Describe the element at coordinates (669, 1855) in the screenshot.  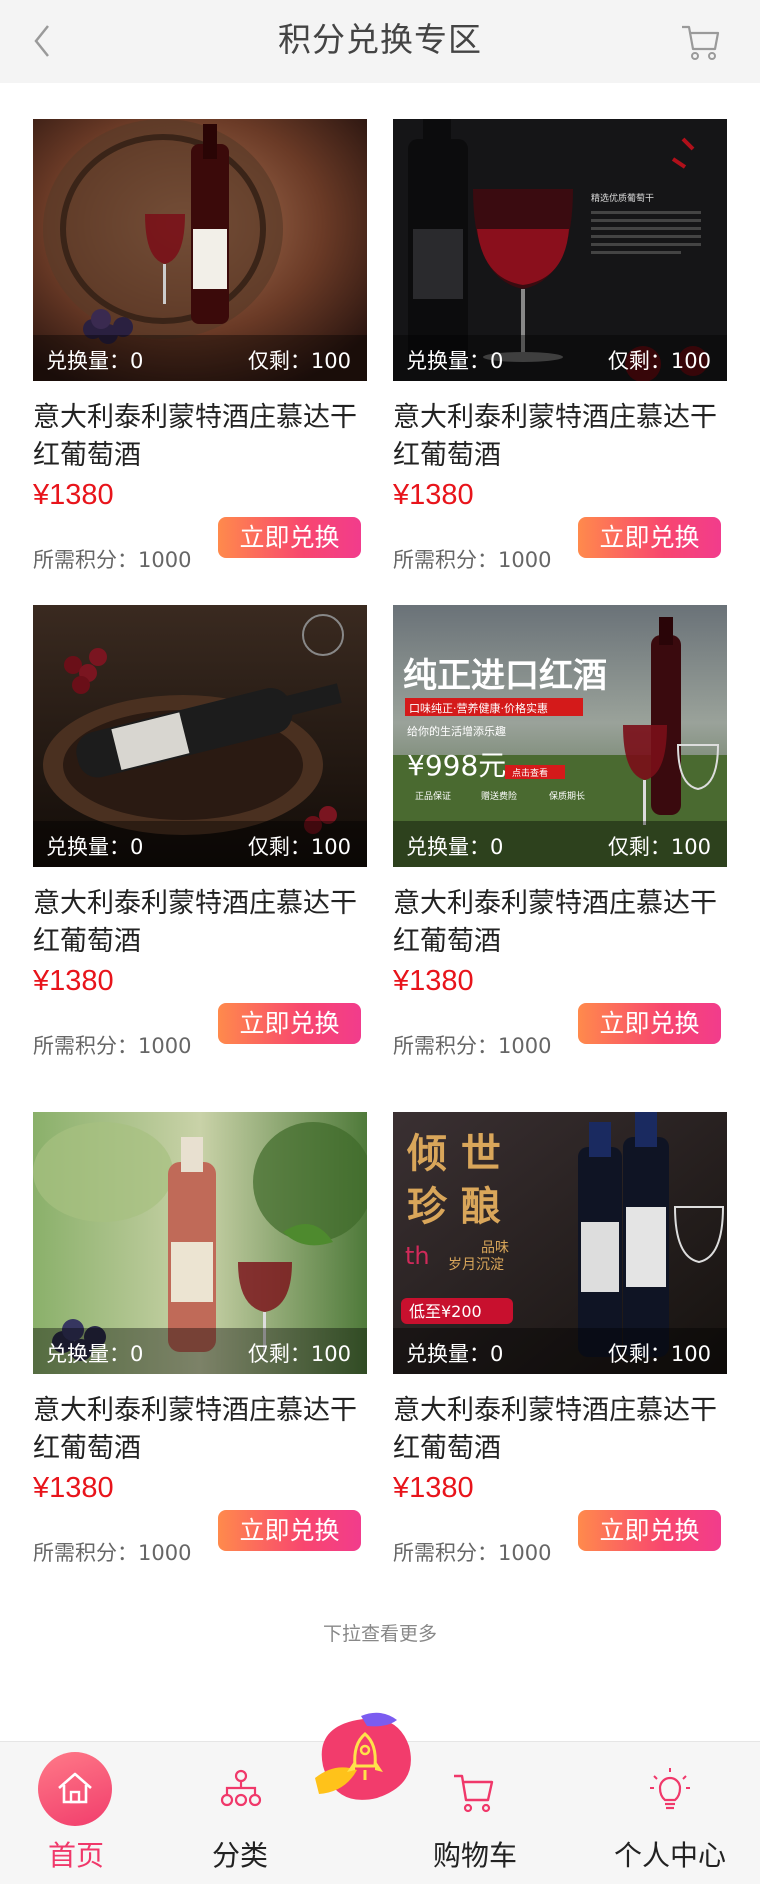
I see `tab-label: 个人中心` at that location.